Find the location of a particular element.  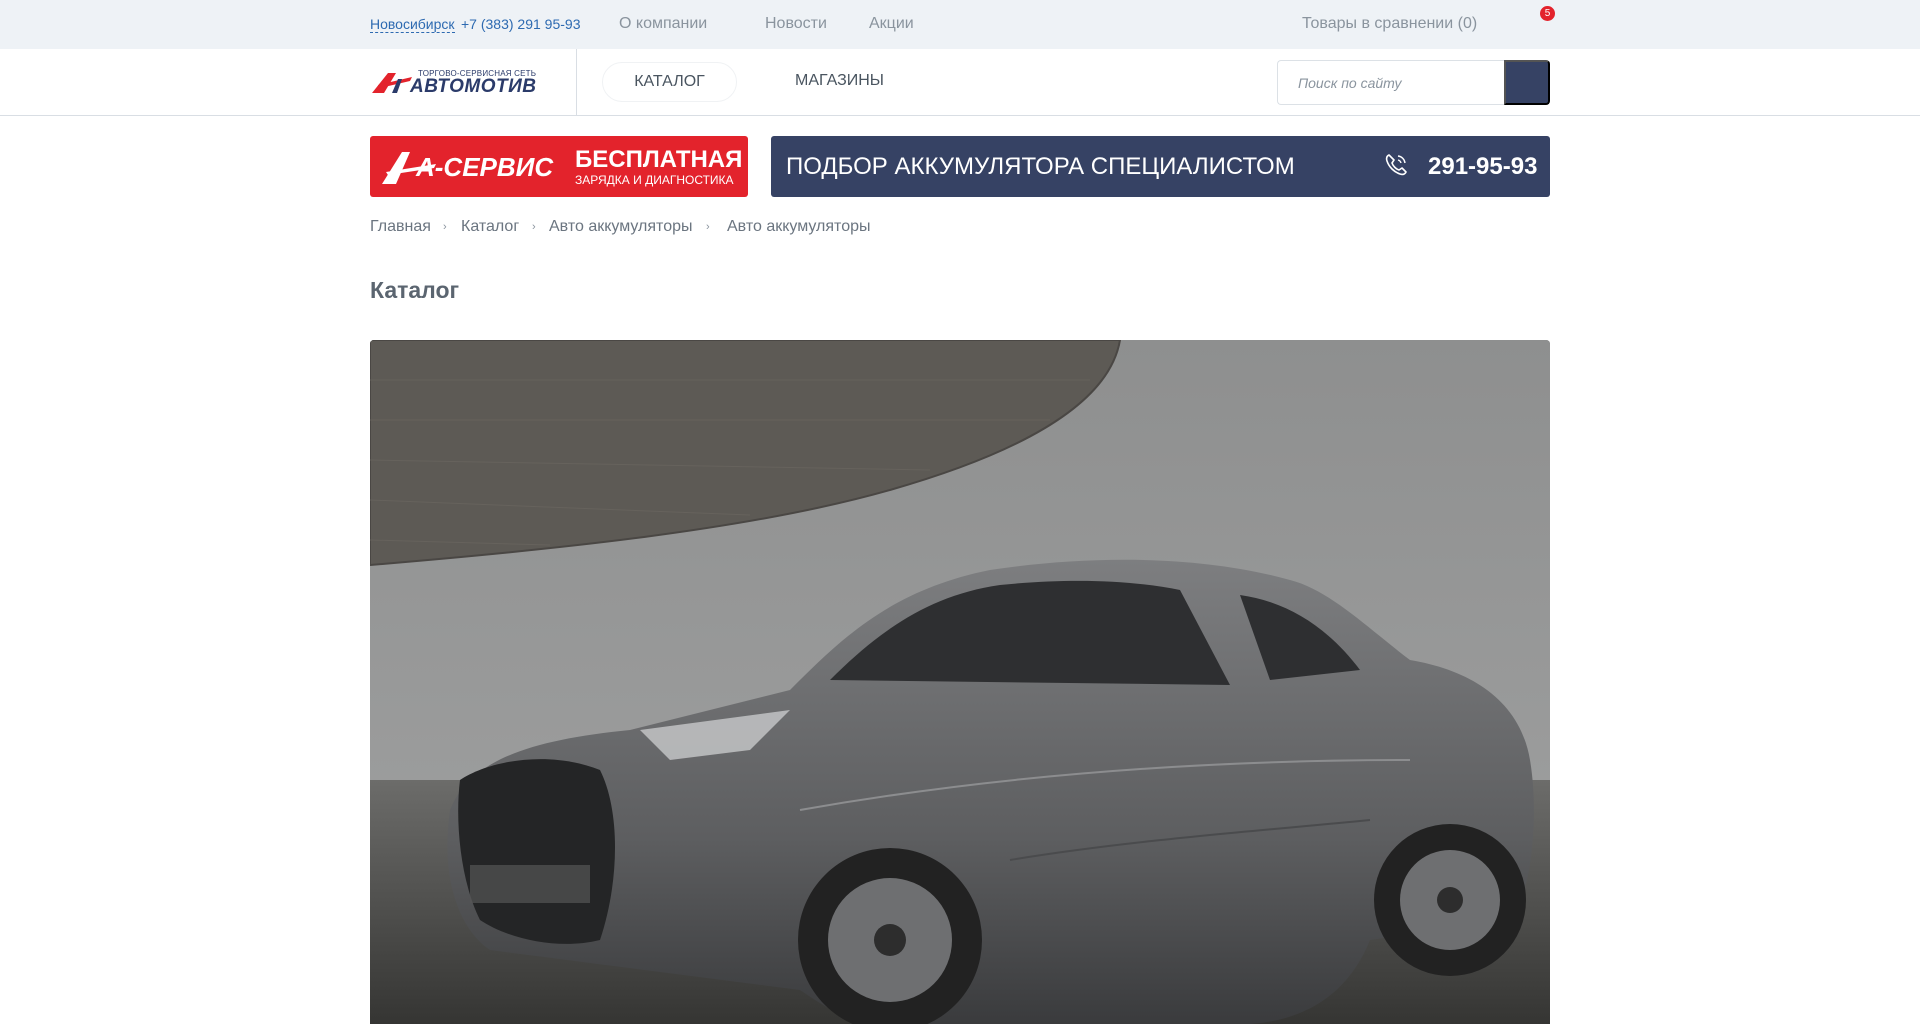

search-button is located at coordinates (1527, 82).